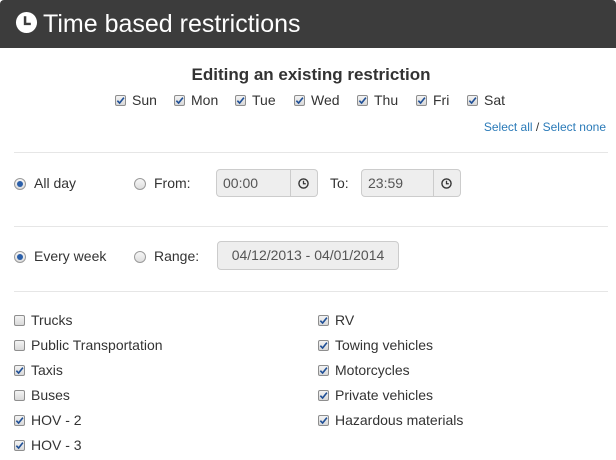  I want to click on vehicle-taxis-checkbox, so click(19, 370).